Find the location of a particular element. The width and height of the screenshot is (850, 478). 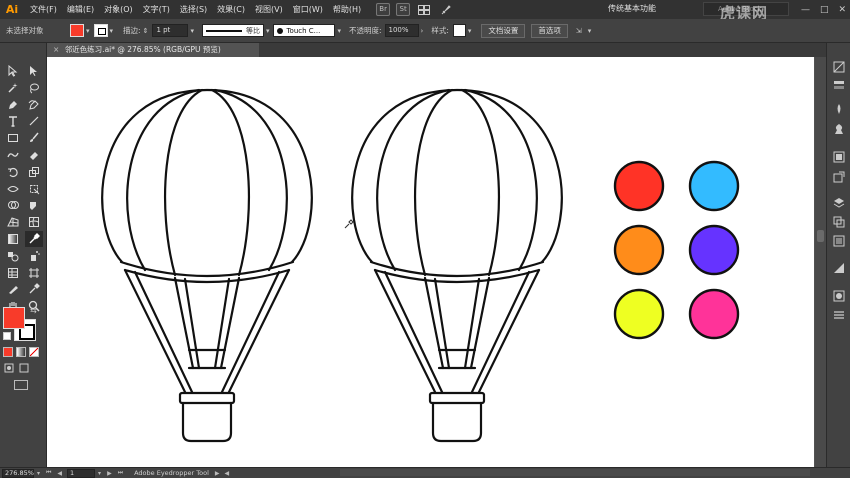

paintbrush-tool-icon is located at coordinates (34, 138).